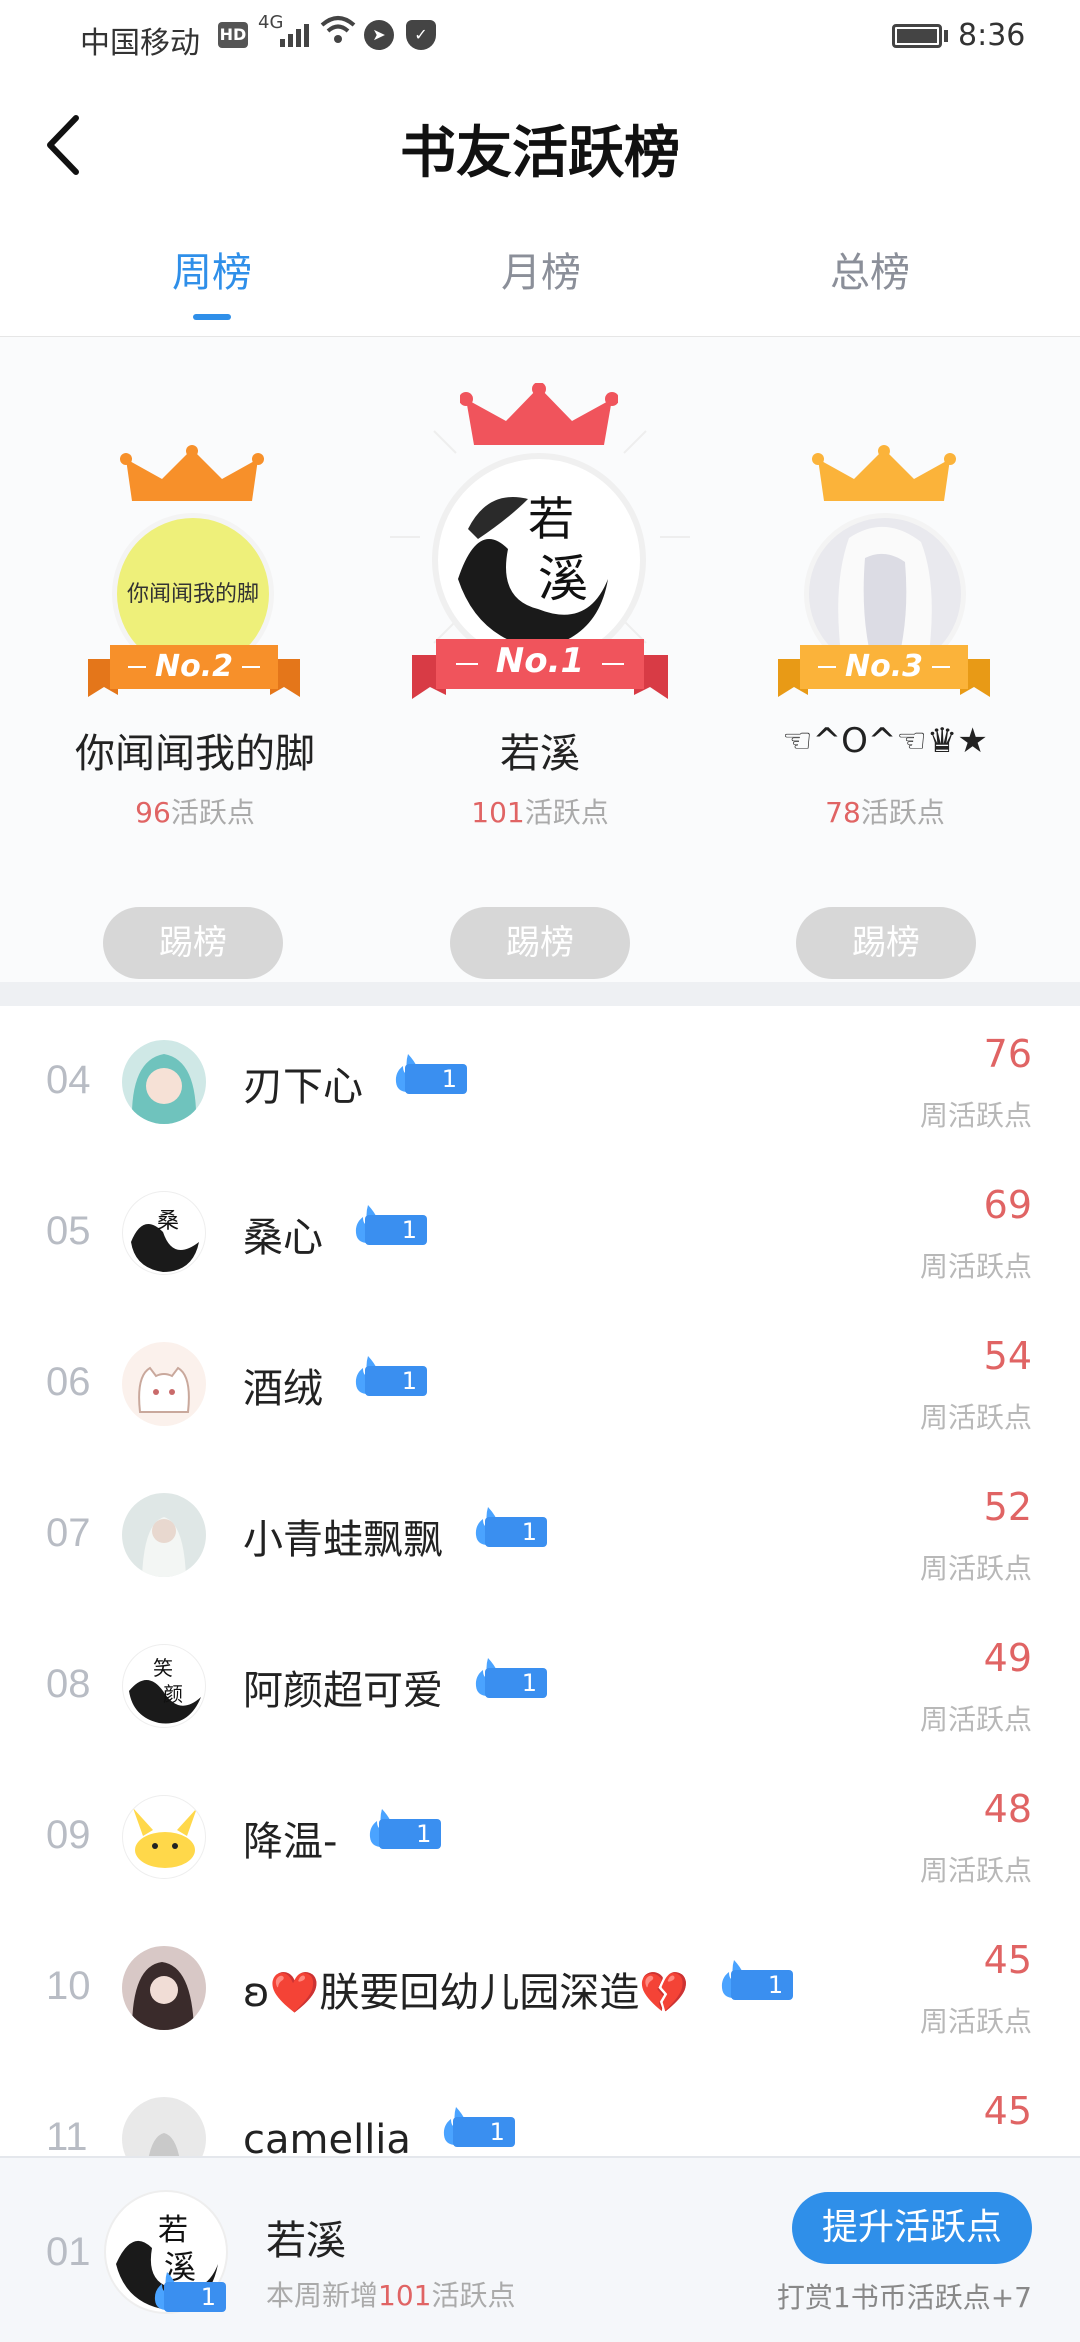 The height and width of the screenshot is (2342, 1080). Describe the element at coordinates (391, 2295) in the screenshot. I see `my-weekly-points: 本周新增101活跃点` at that location.